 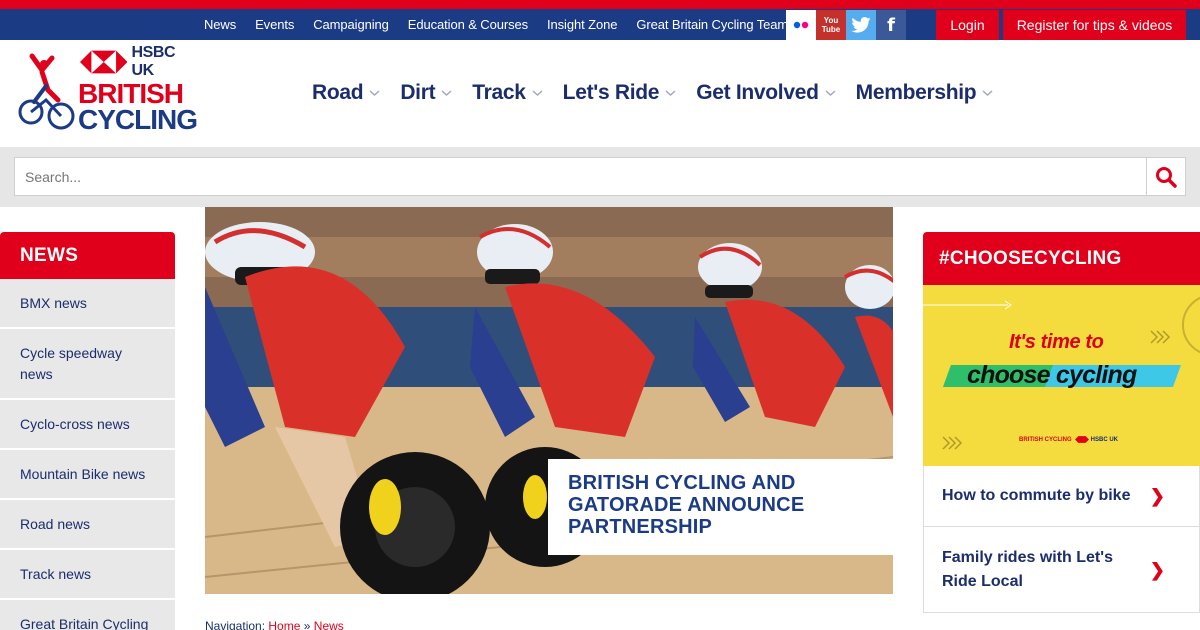 What do you see at coordinates (831, 25) in the screenshot?
I see `youtube-icon: You Tube` at bounding box center [831, 25].